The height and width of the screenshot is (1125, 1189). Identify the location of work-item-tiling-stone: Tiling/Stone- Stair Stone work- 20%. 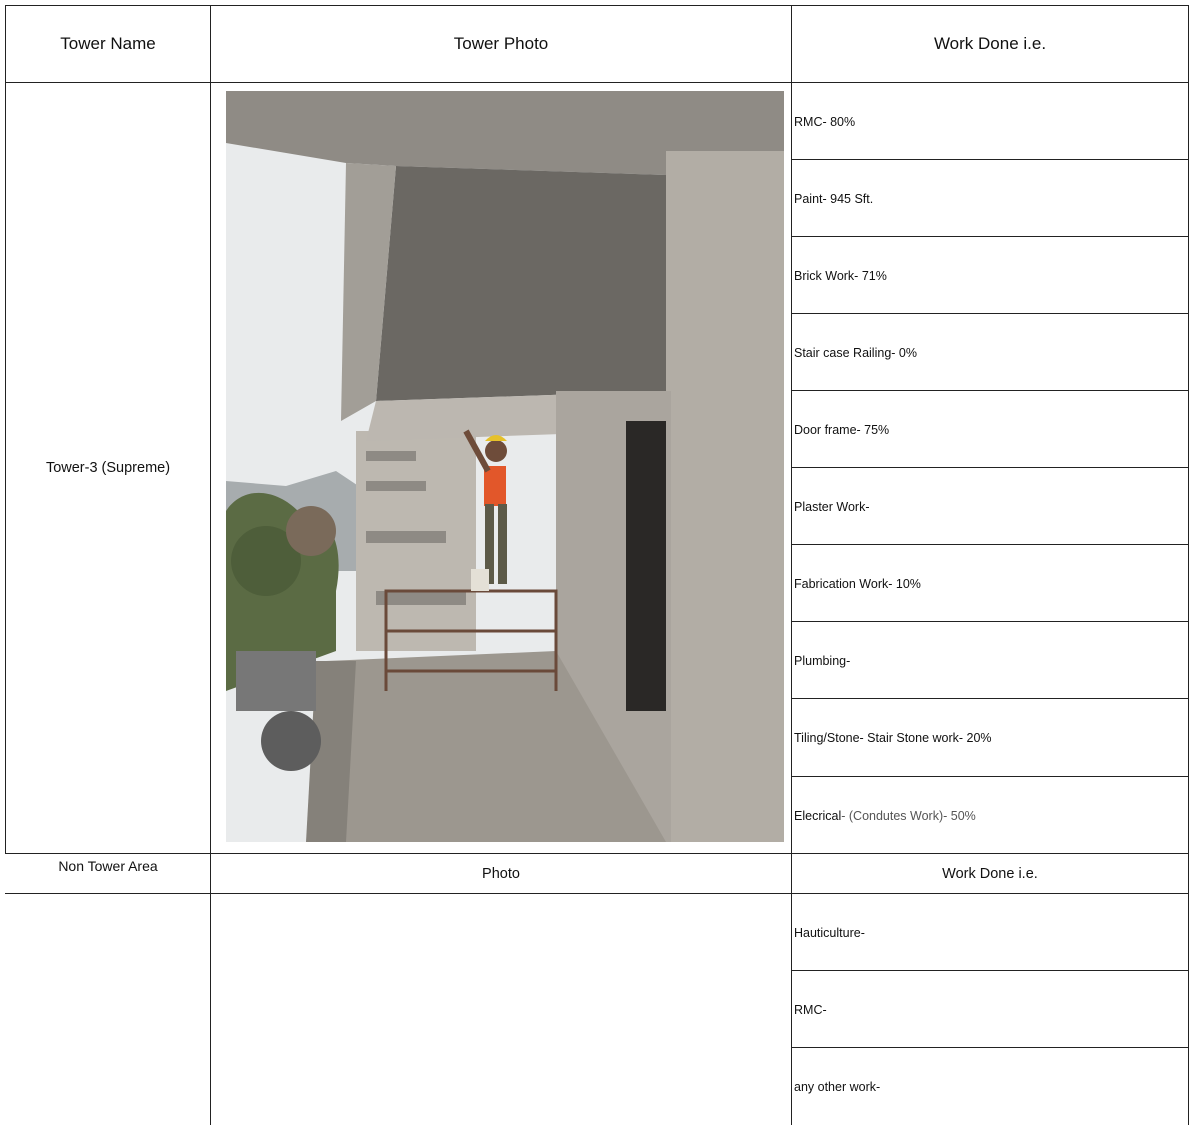
(893, 738).